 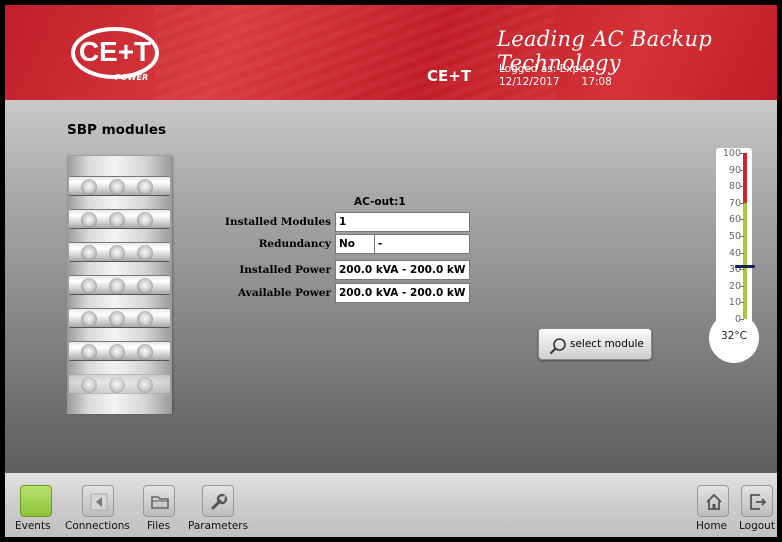 I want to click on scale-label: 60, so click(x=734, y=220).